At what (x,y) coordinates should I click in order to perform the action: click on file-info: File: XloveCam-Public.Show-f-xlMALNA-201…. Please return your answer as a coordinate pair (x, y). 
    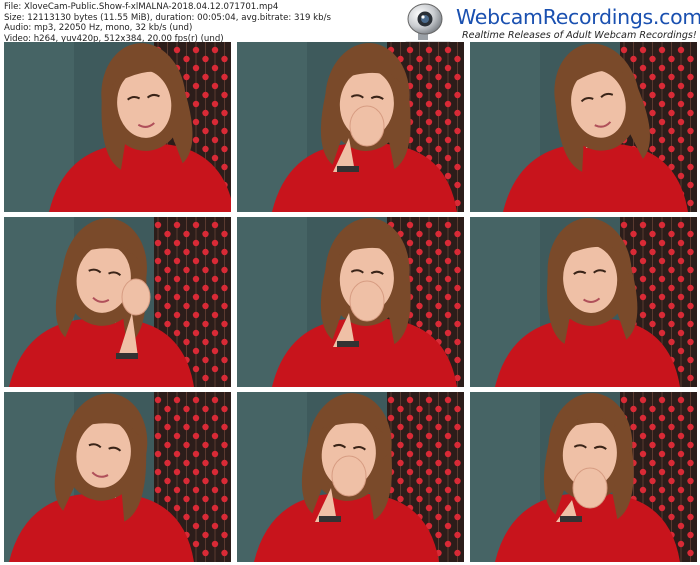
    Looking at the image, I should click on (167, 23).